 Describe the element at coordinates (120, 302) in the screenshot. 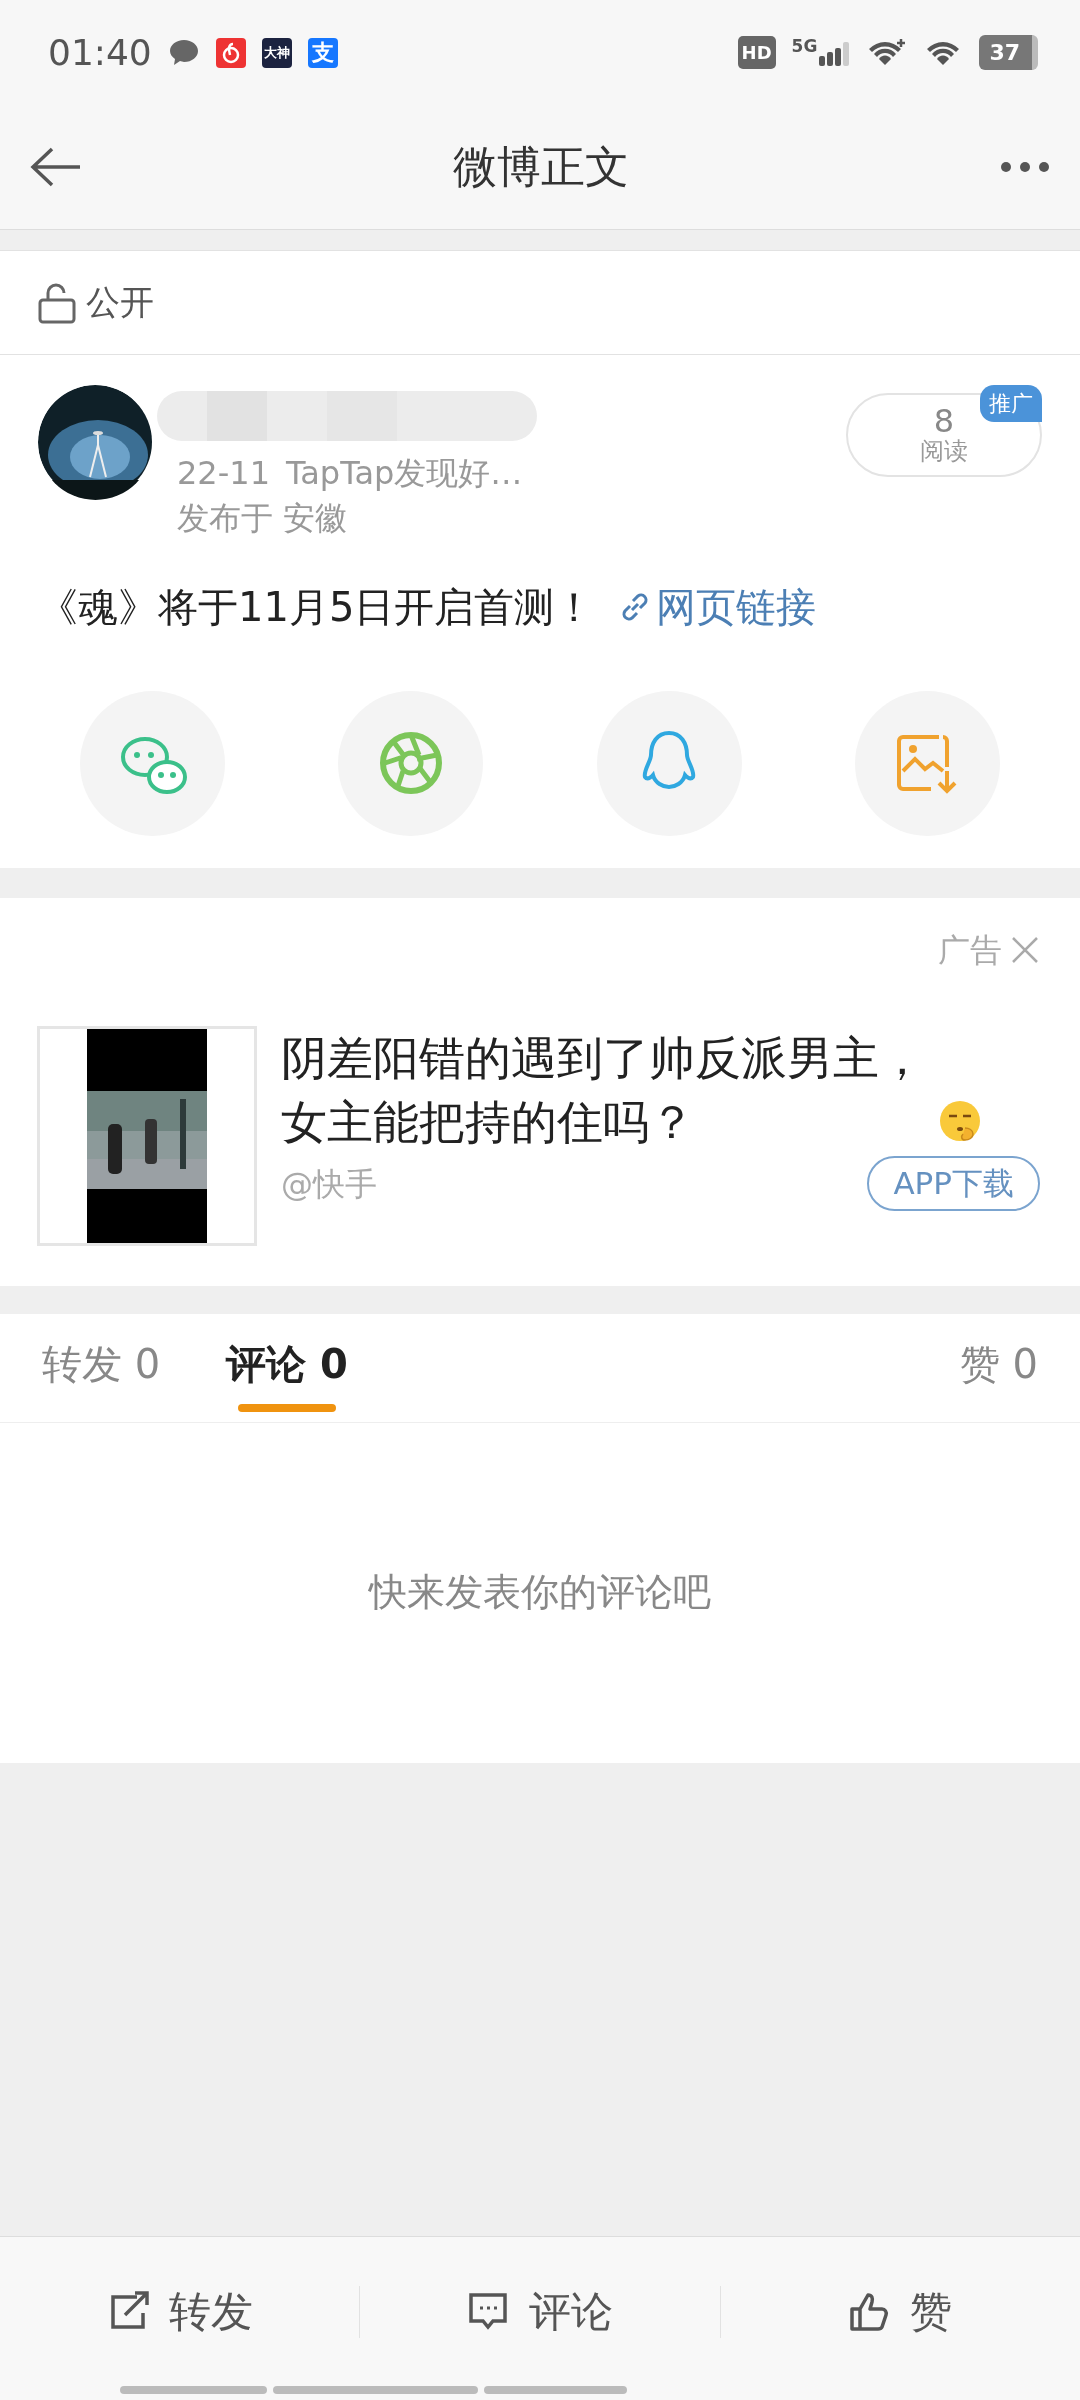

I see `visibility-label: 公开` at that location.